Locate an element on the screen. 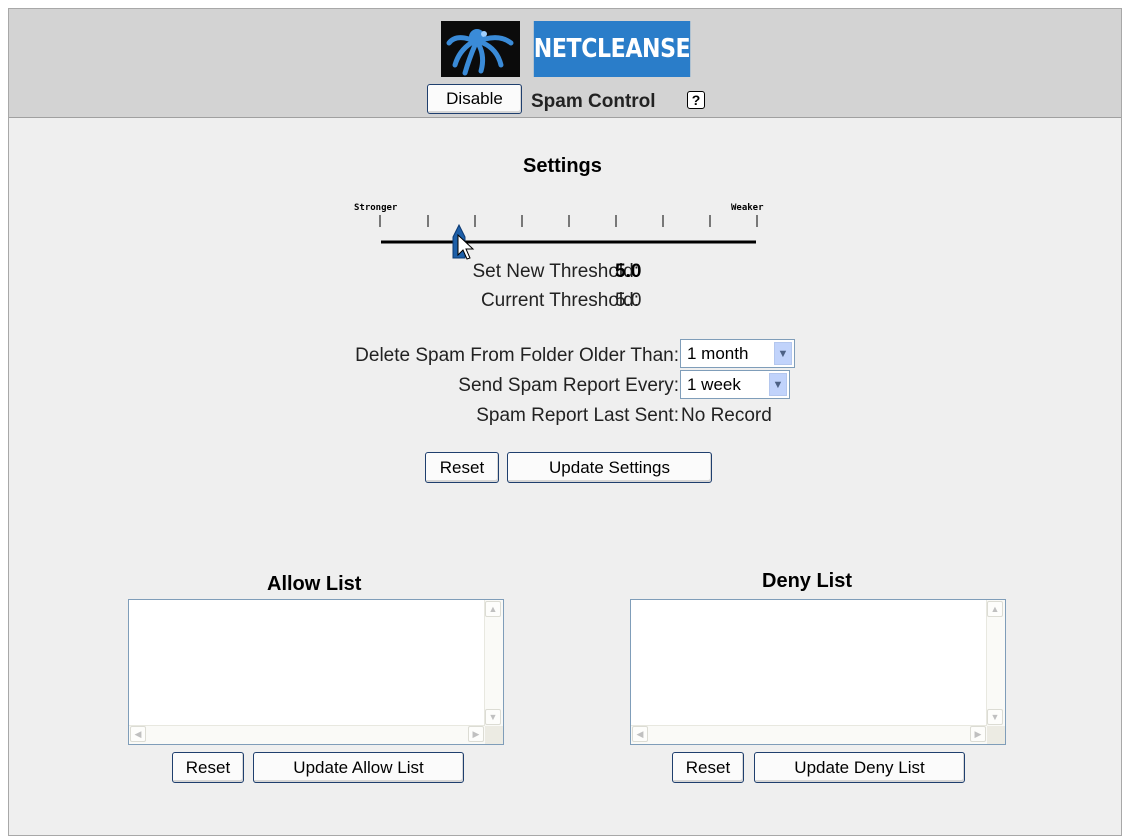 The image size is (1124, 840). settings-reset-button: Reset is located at coordinates (462, 467).